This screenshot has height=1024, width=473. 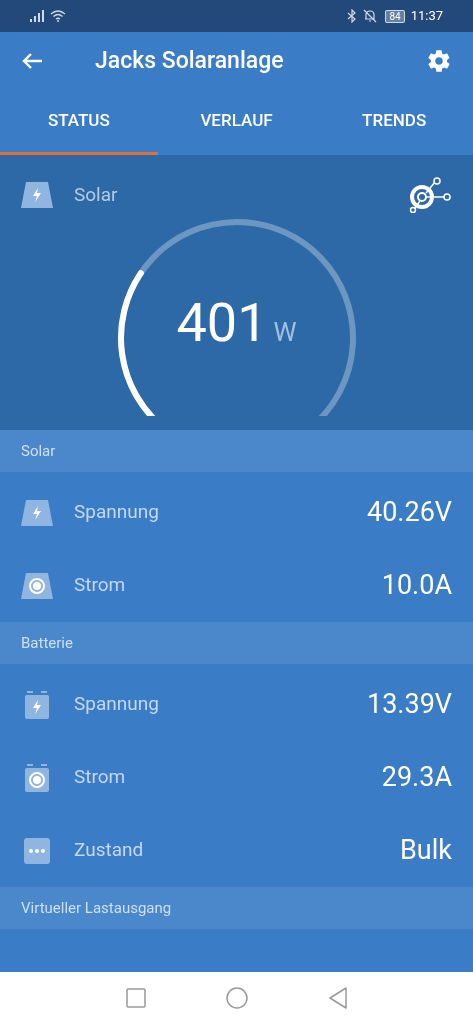 What do you see at coordinates (394, 122) in the screenshot?
I see `tab: TRENDS` at bounding box center [394, 122].